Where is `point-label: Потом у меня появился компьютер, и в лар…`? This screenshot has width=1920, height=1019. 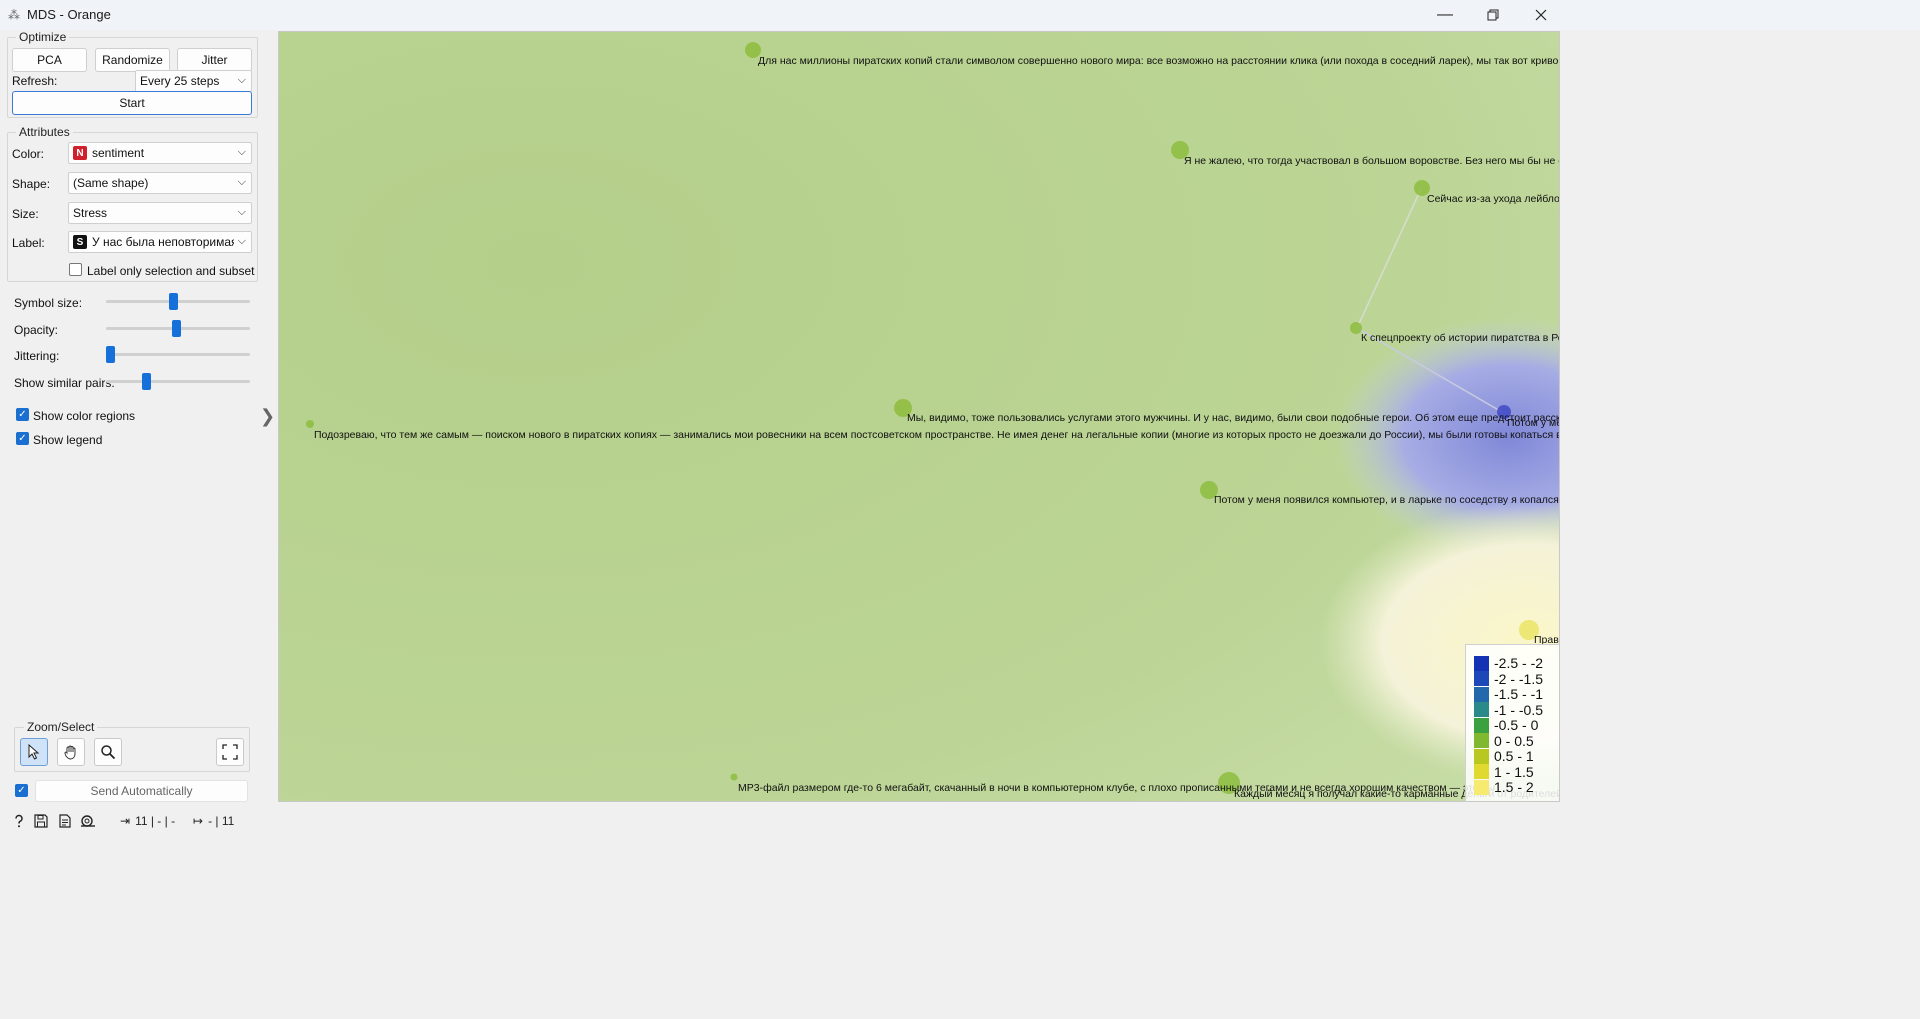 point-label: Потом у меня появился компьютер, и в лар… is located at coordinates (1387, 500).